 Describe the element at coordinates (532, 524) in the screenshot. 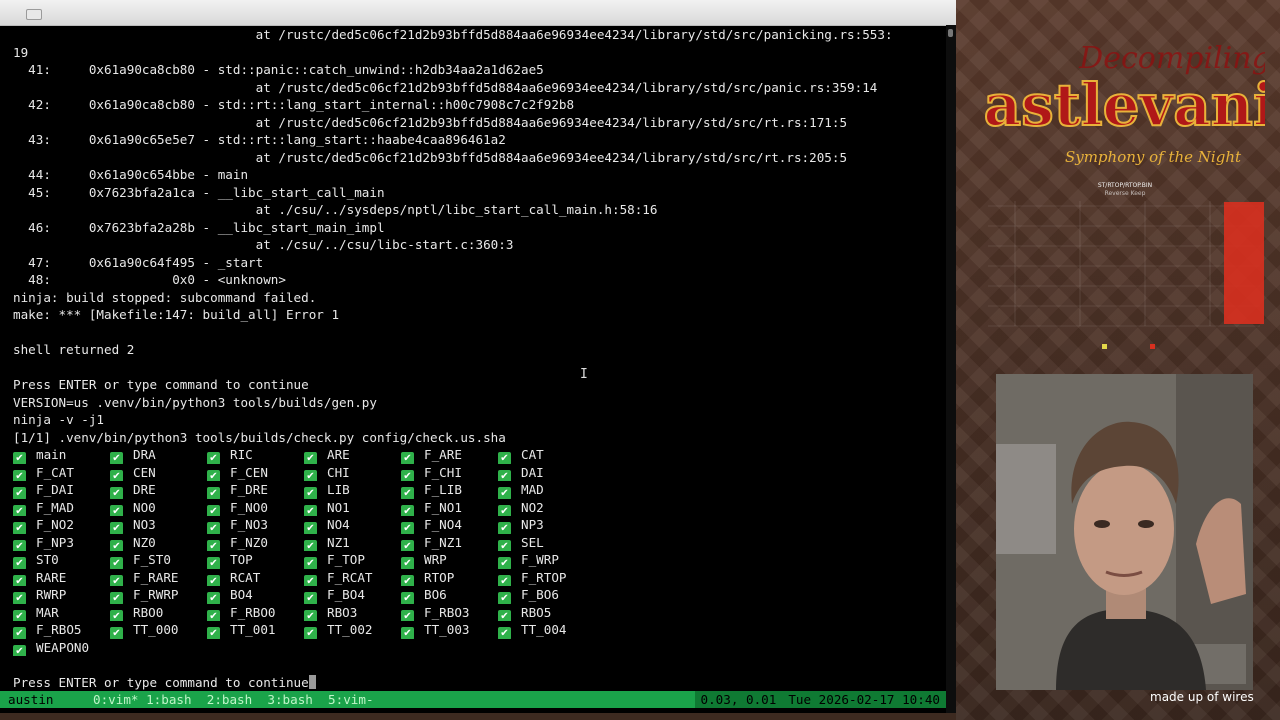

I see `check-item-label: NP3` at that location.